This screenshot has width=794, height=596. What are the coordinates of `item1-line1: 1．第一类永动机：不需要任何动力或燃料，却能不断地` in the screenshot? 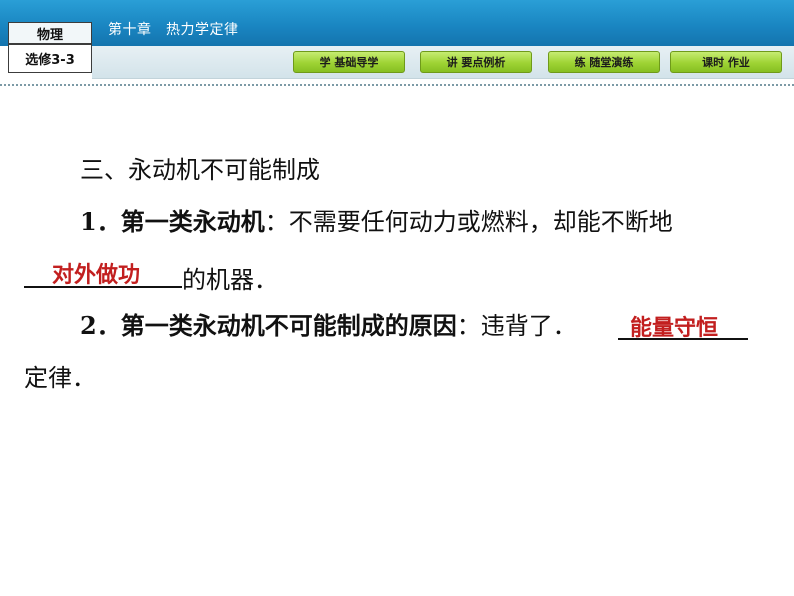 It's located at (376, 221).